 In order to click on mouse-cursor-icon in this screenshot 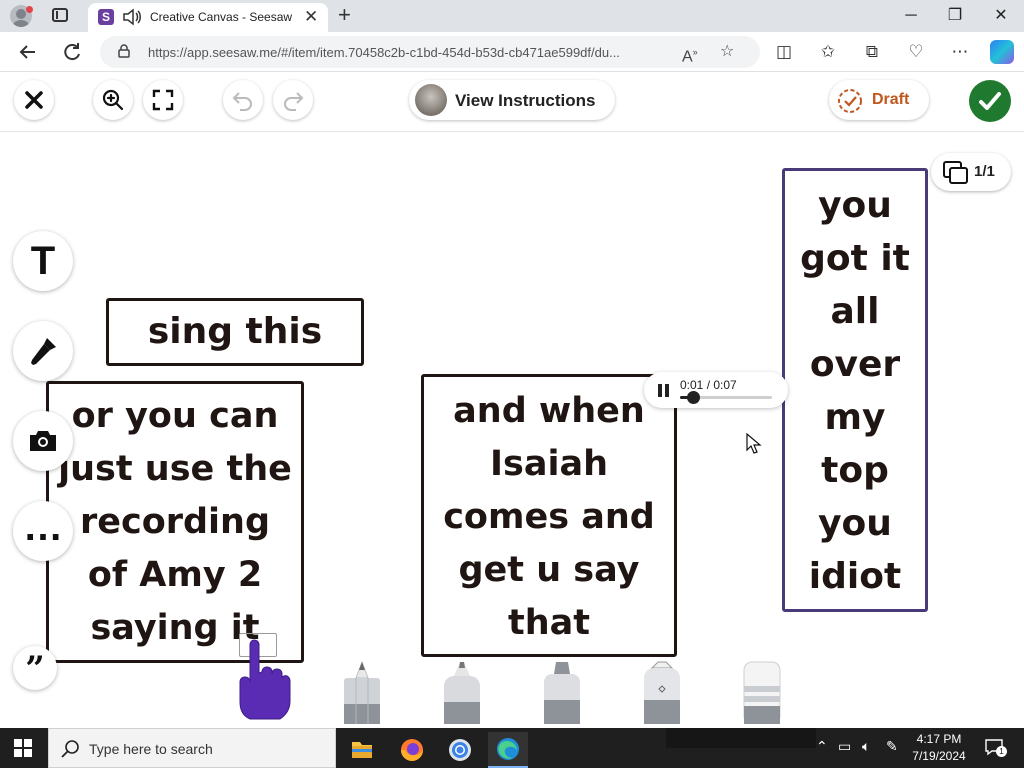, I will do `click(754, 443)`.